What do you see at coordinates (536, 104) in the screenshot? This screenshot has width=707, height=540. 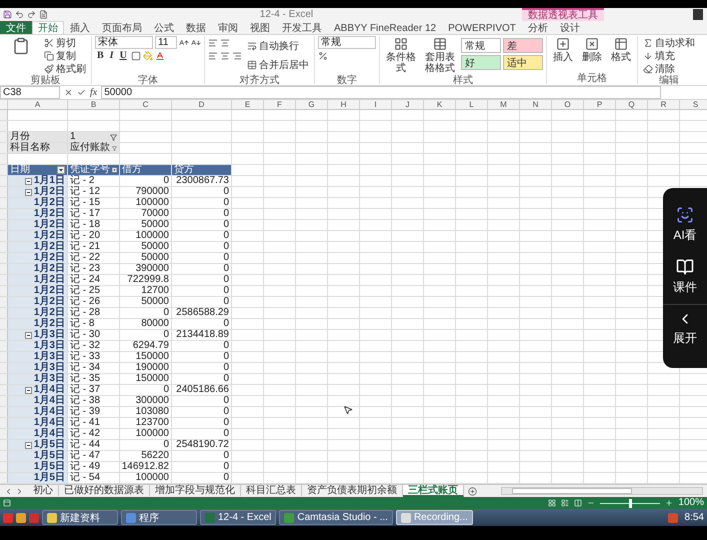 I see `column-header: N` at bounding box center [536, 104].